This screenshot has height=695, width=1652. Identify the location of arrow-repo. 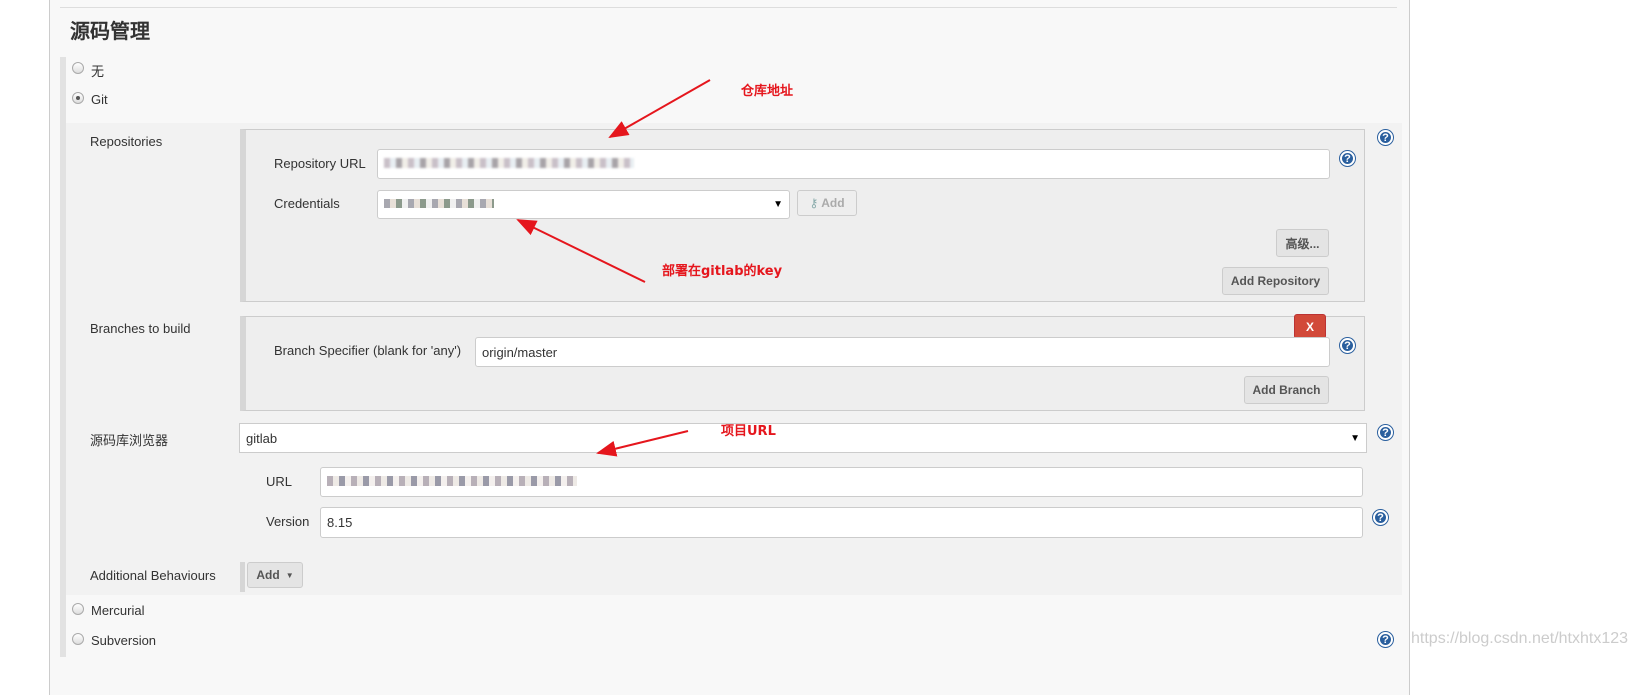
(659, 108).